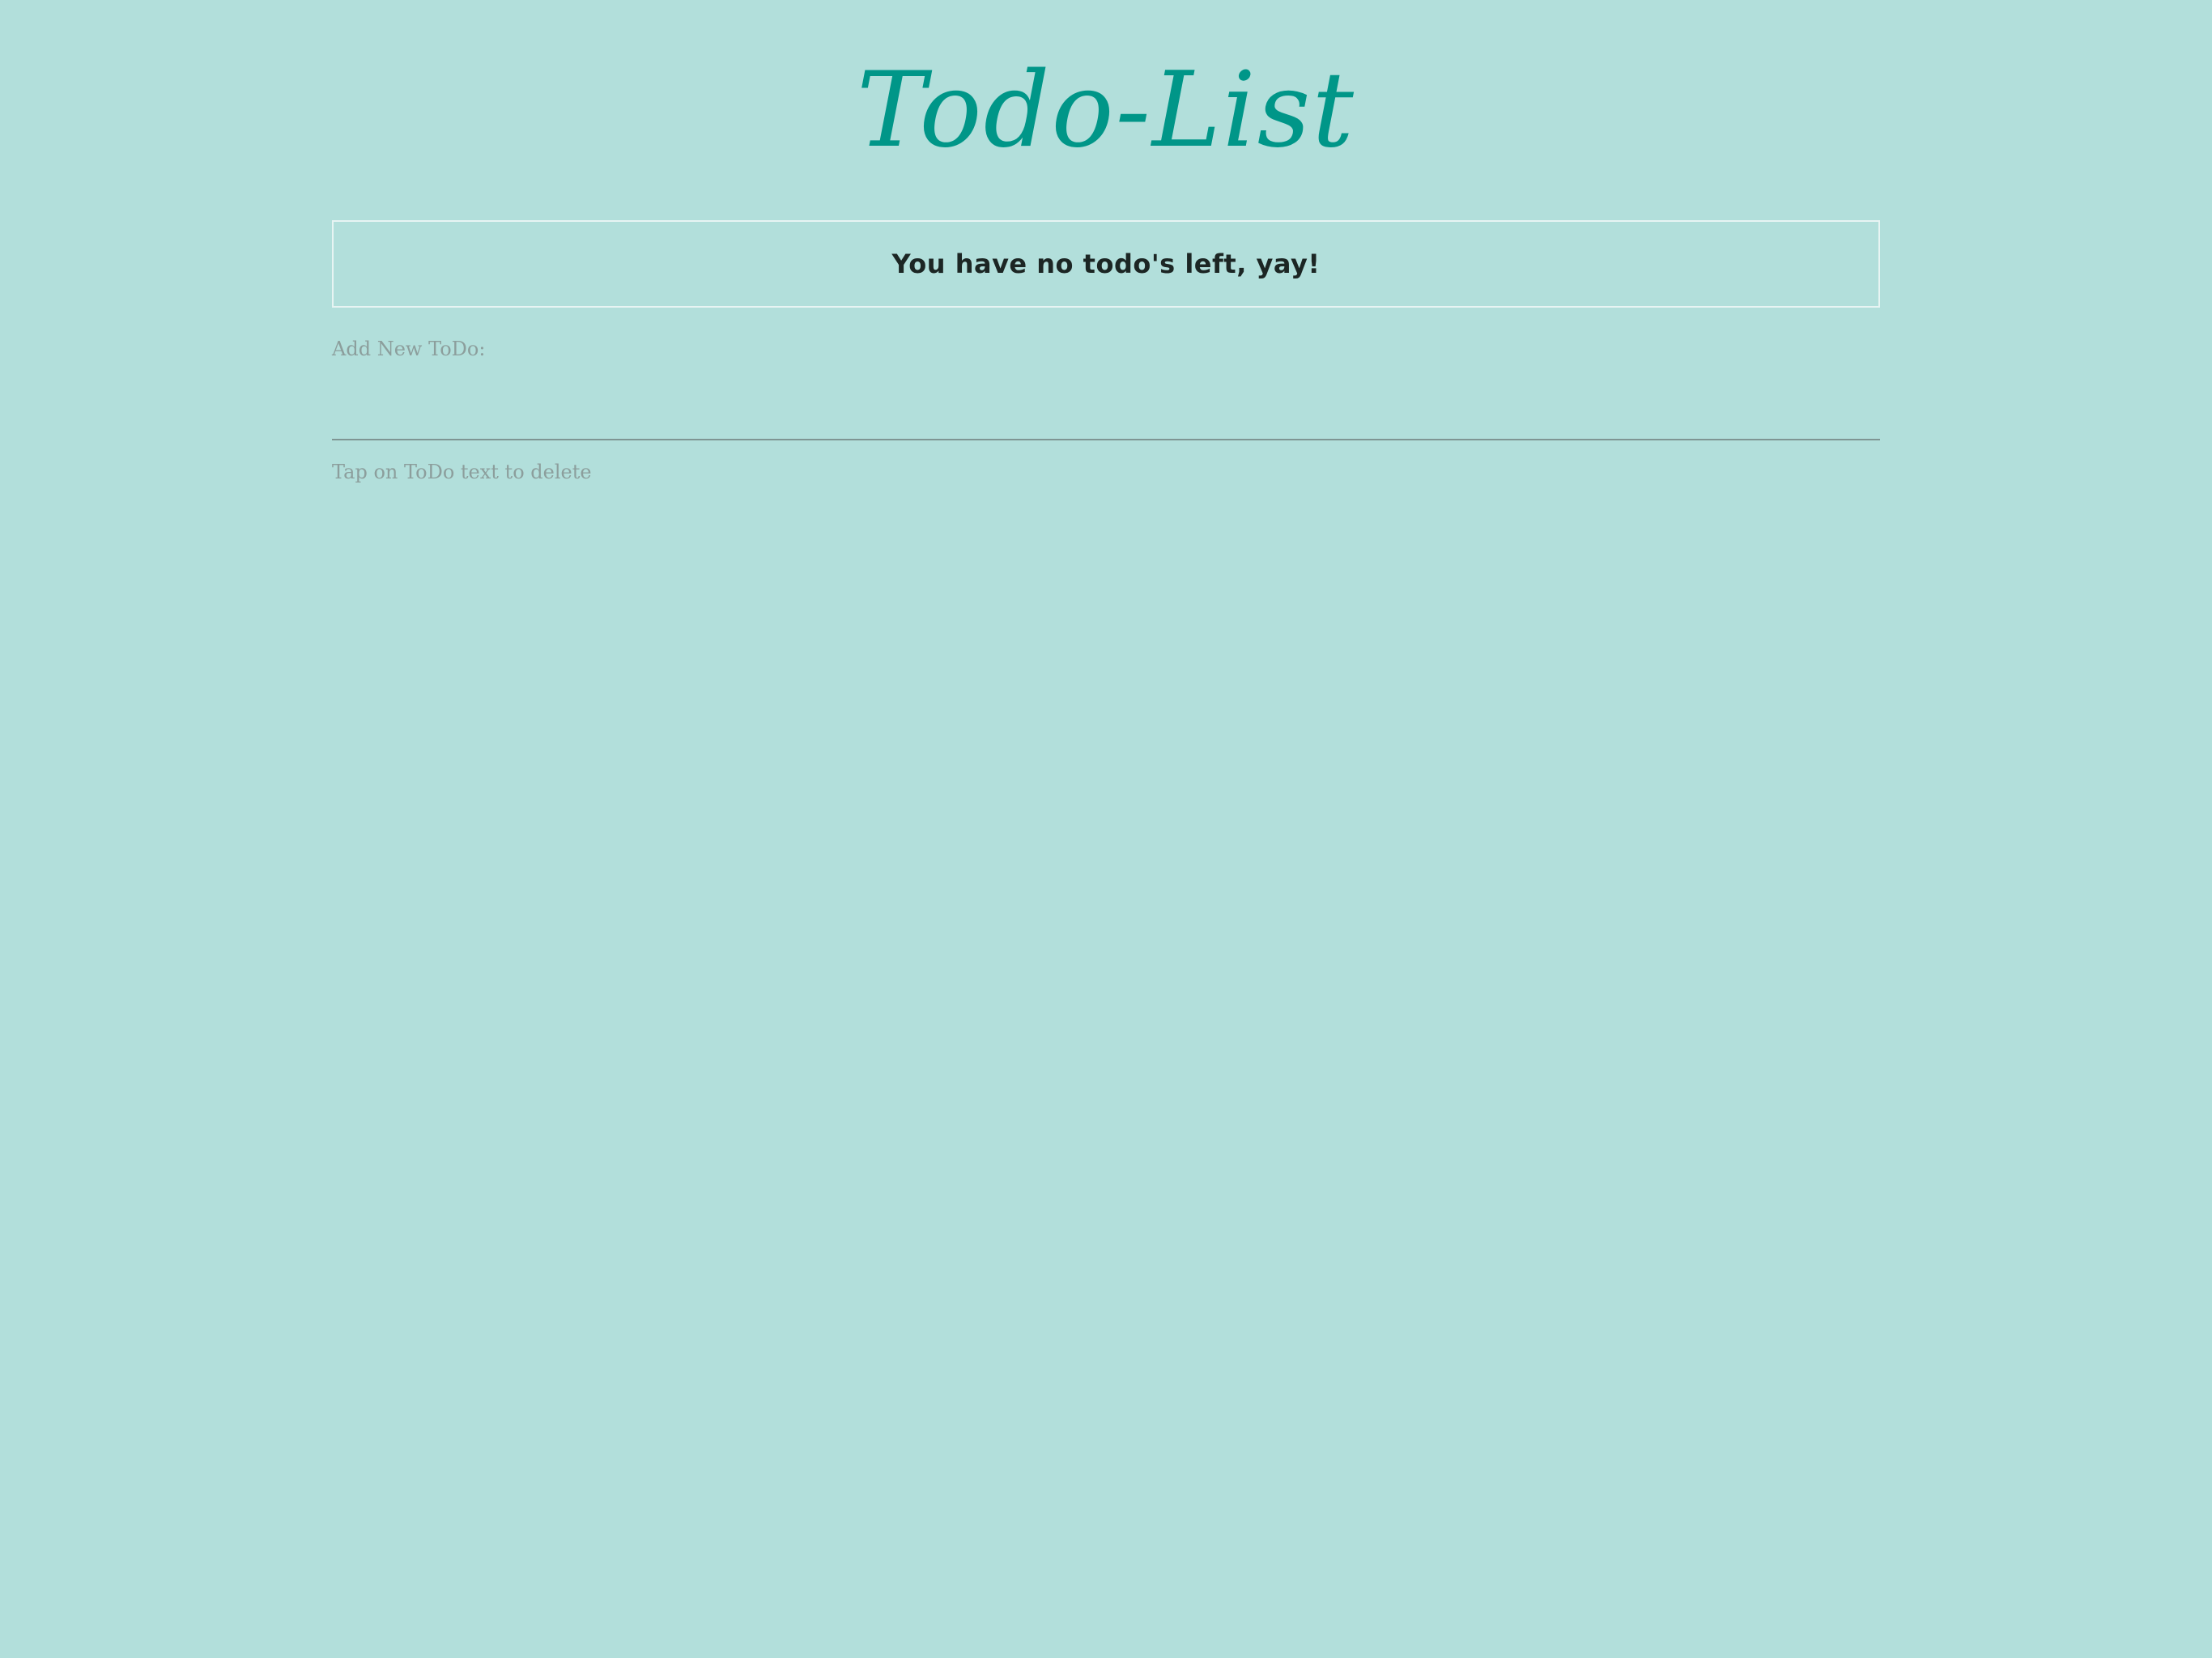 Image resolution: width=2212 pixels, height=1658 pixels. I want to click on todo-list-empty-state: You have no todo's left, yay!, so click(1106, 264).